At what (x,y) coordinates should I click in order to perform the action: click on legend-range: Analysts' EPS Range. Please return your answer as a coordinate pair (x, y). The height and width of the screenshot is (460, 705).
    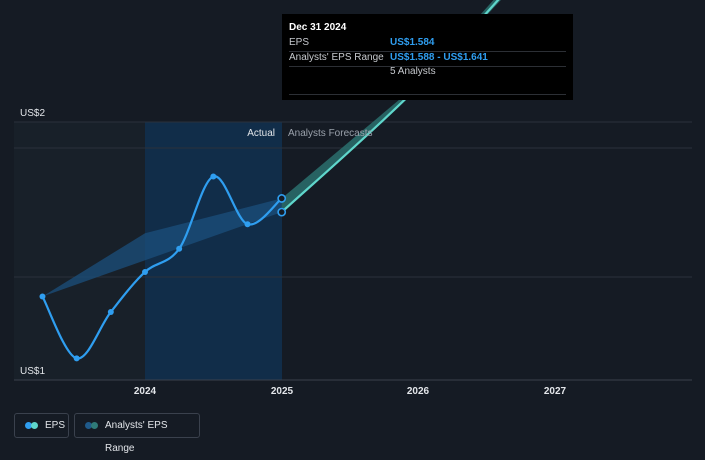
    Looking at the image, I should click on (137, 433).